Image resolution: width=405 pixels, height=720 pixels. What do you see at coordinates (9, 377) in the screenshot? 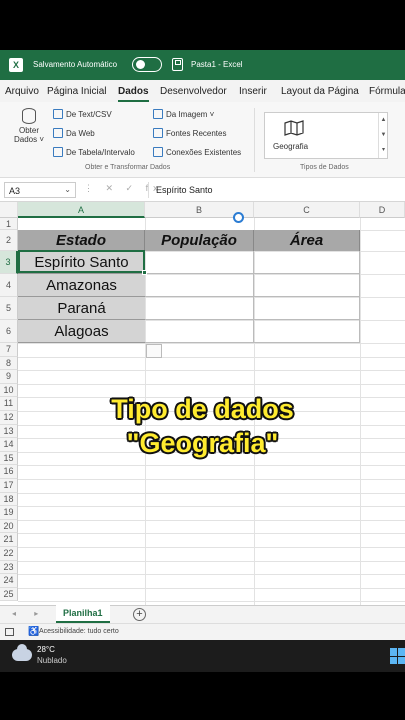
I see `row-header: 9` at bounding box center [9, 377].